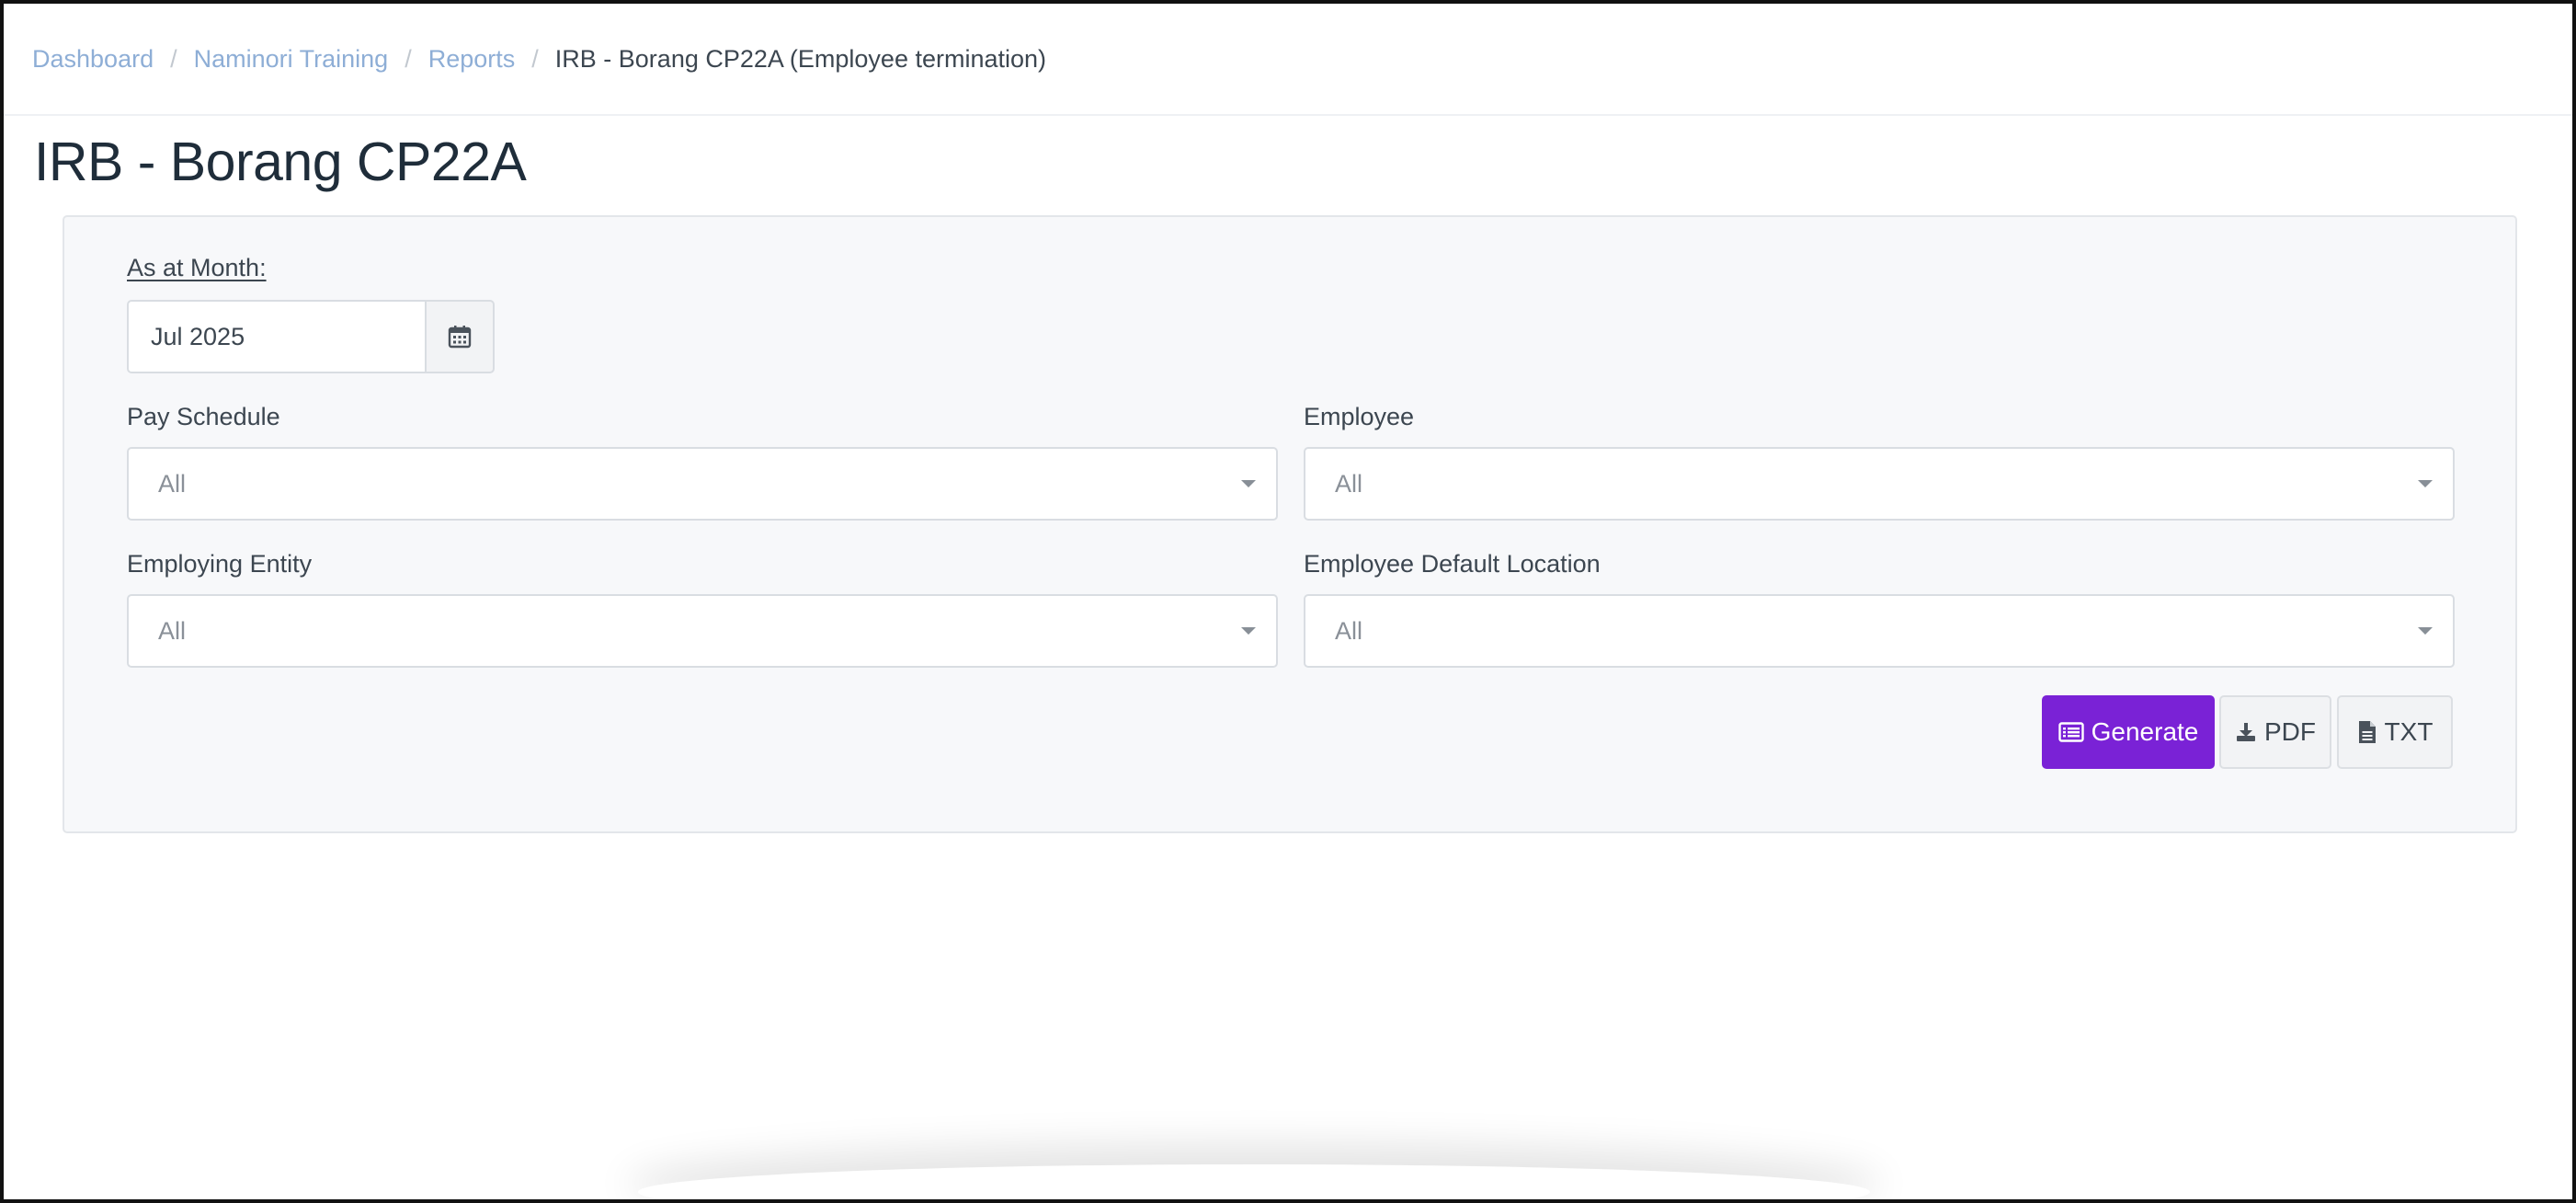  I want to click on employee-label: Employee, so click(1359, 416).